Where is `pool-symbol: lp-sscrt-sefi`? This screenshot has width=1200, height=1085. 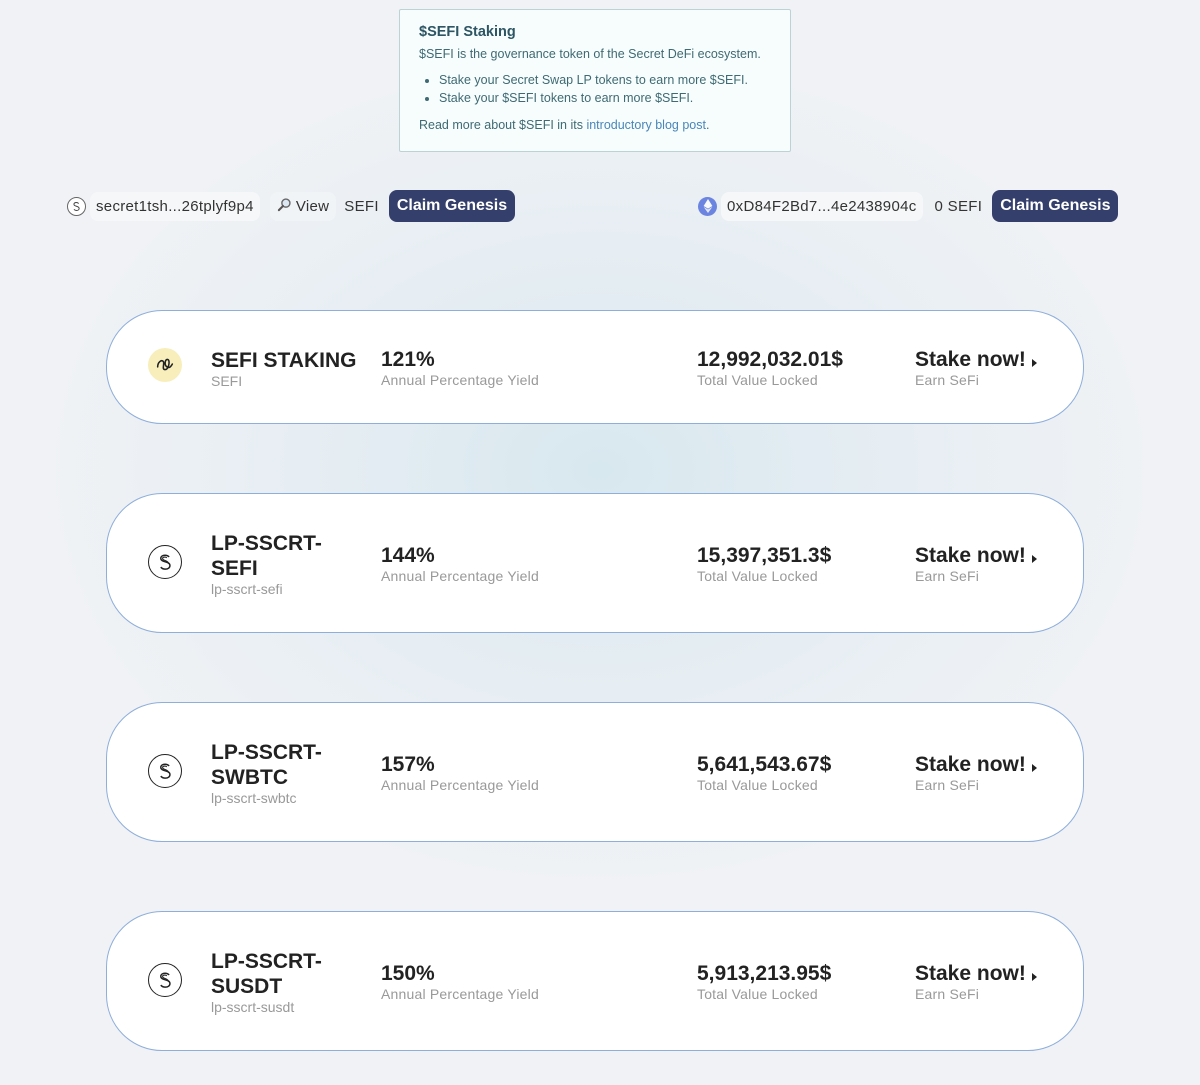
pool-symbol: lp-sscrt-sefi is located at coordinates (247, 589).